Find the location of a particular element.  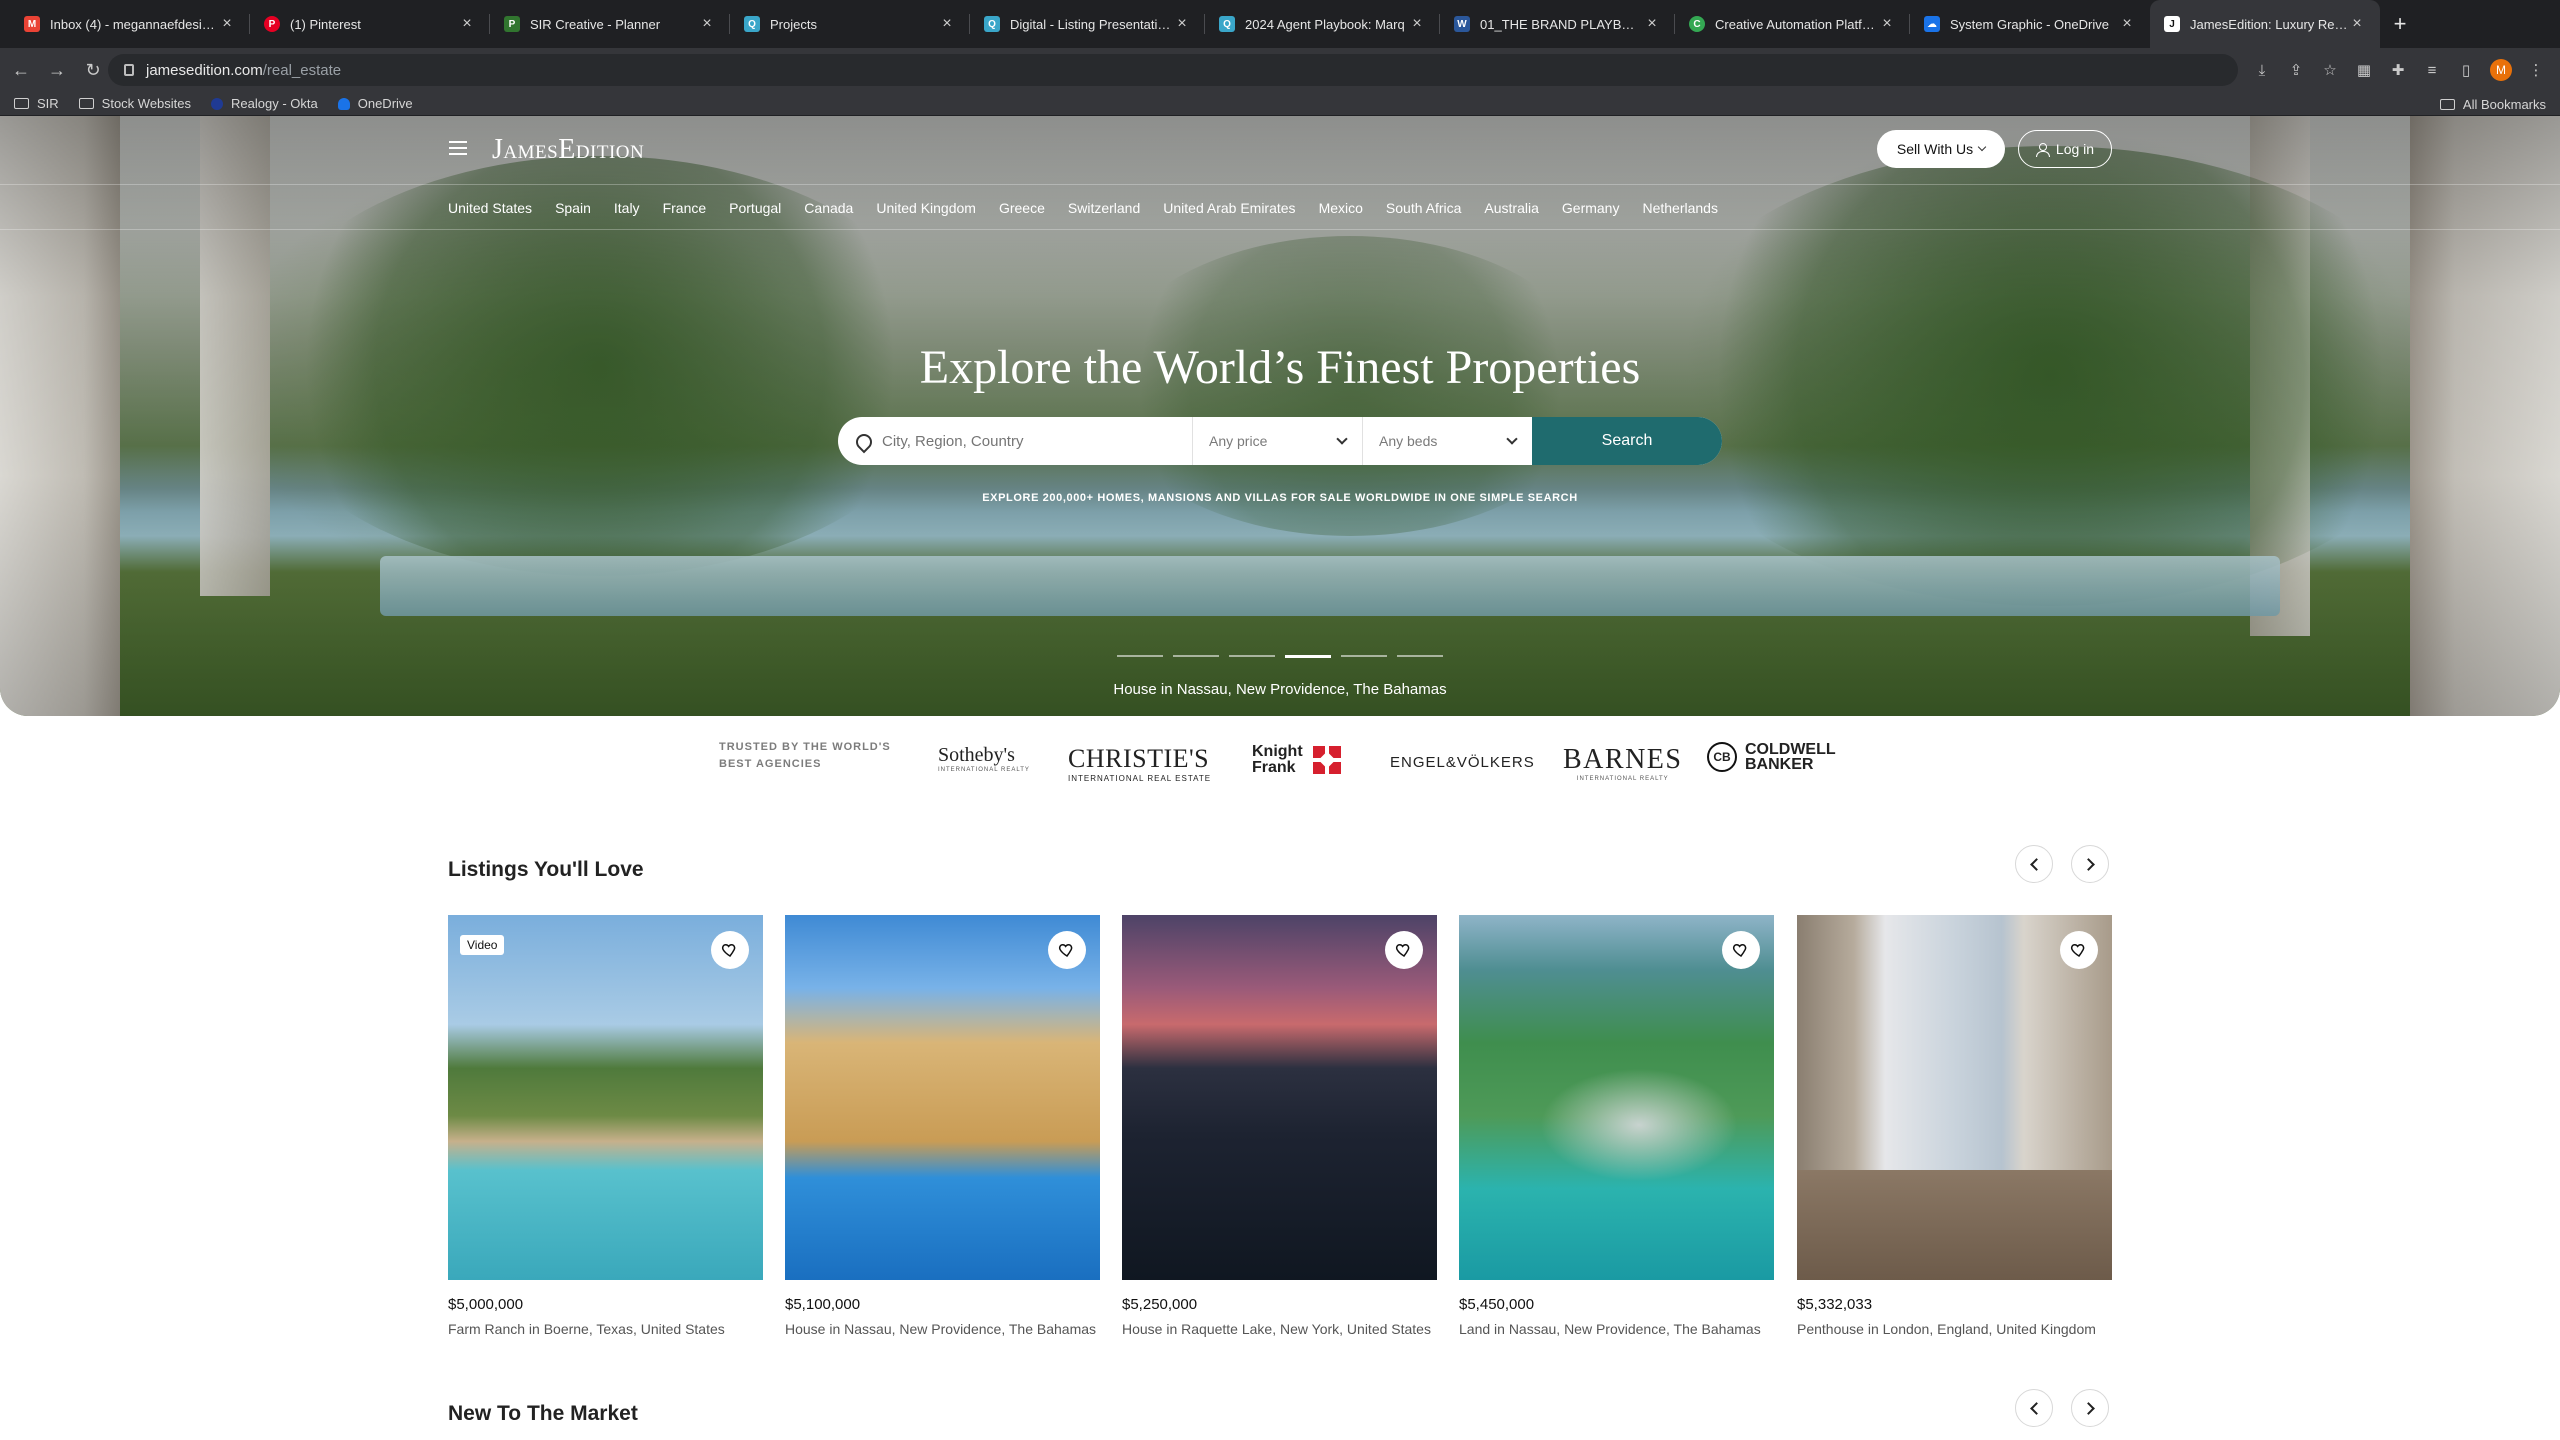

bookmark-onedrive: OneDrive is located at coordinates (375, 103).